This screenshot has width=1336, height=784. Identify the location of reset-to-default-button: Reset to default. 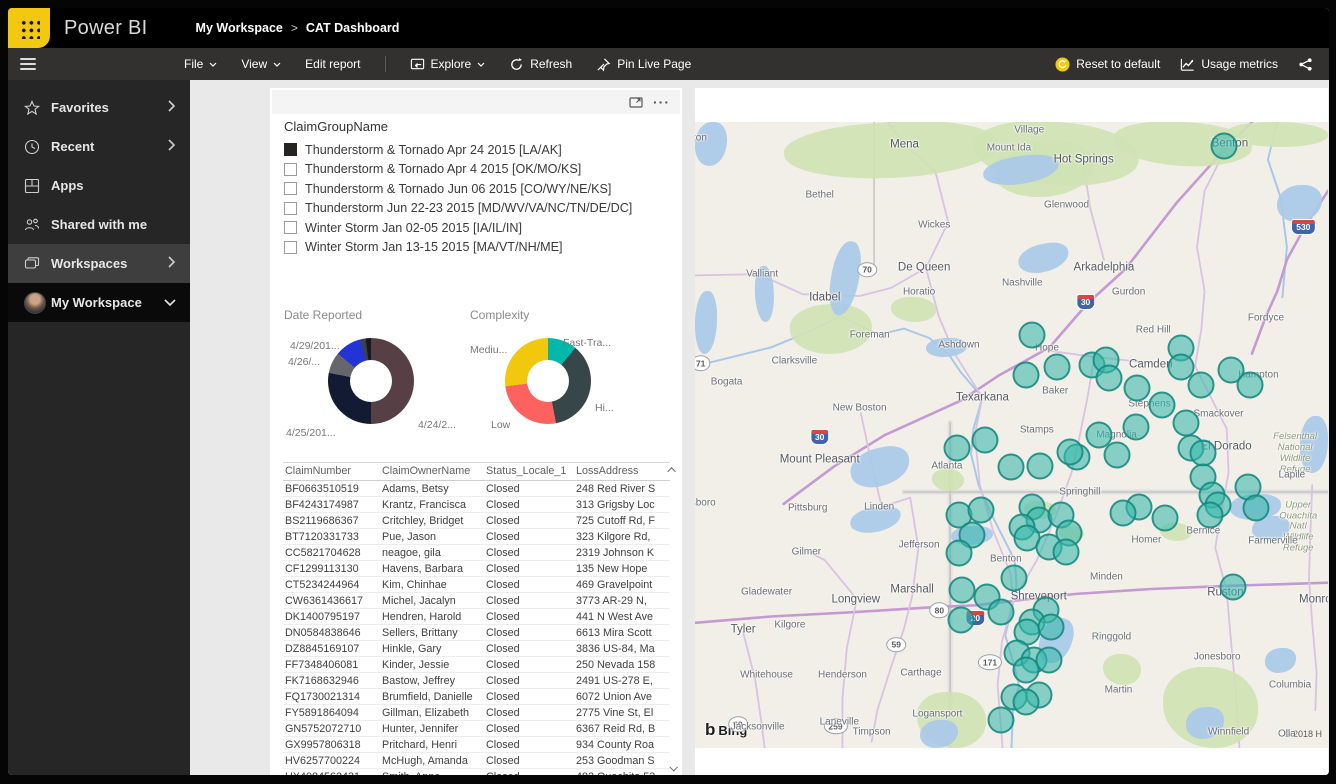
(1107, 64).